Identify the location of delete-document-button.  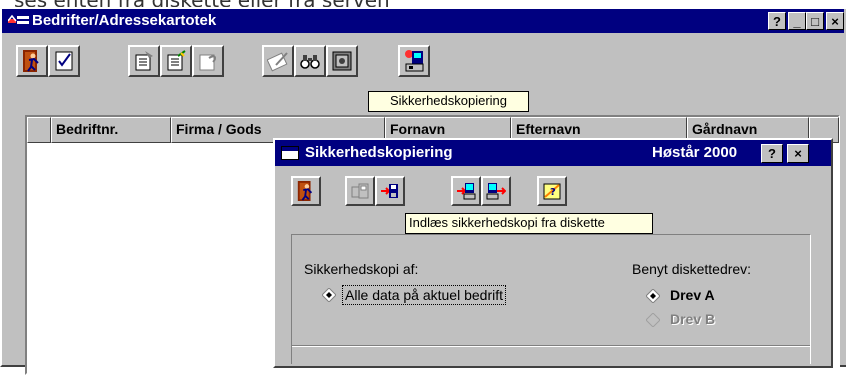
(208, 61).